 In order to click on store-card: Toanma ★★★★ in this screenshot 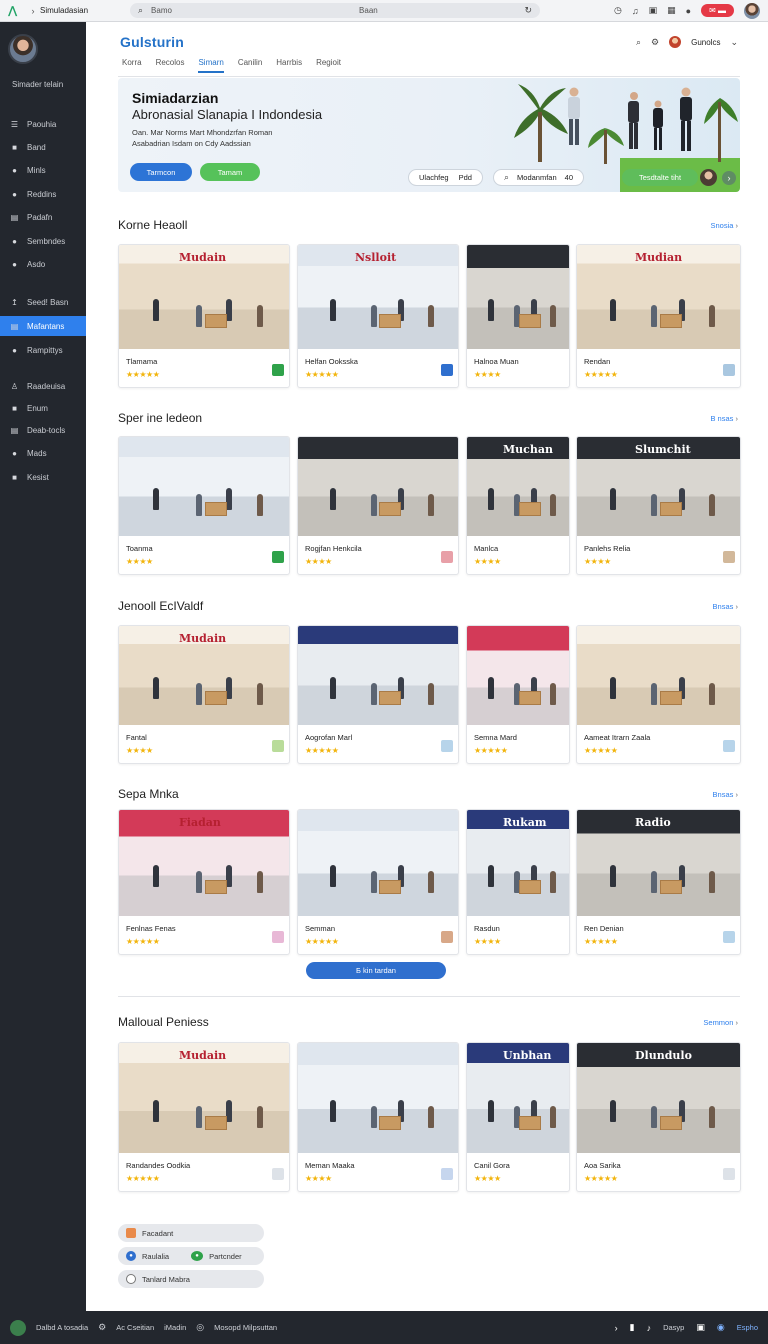, I will do `click(204, 505)`.